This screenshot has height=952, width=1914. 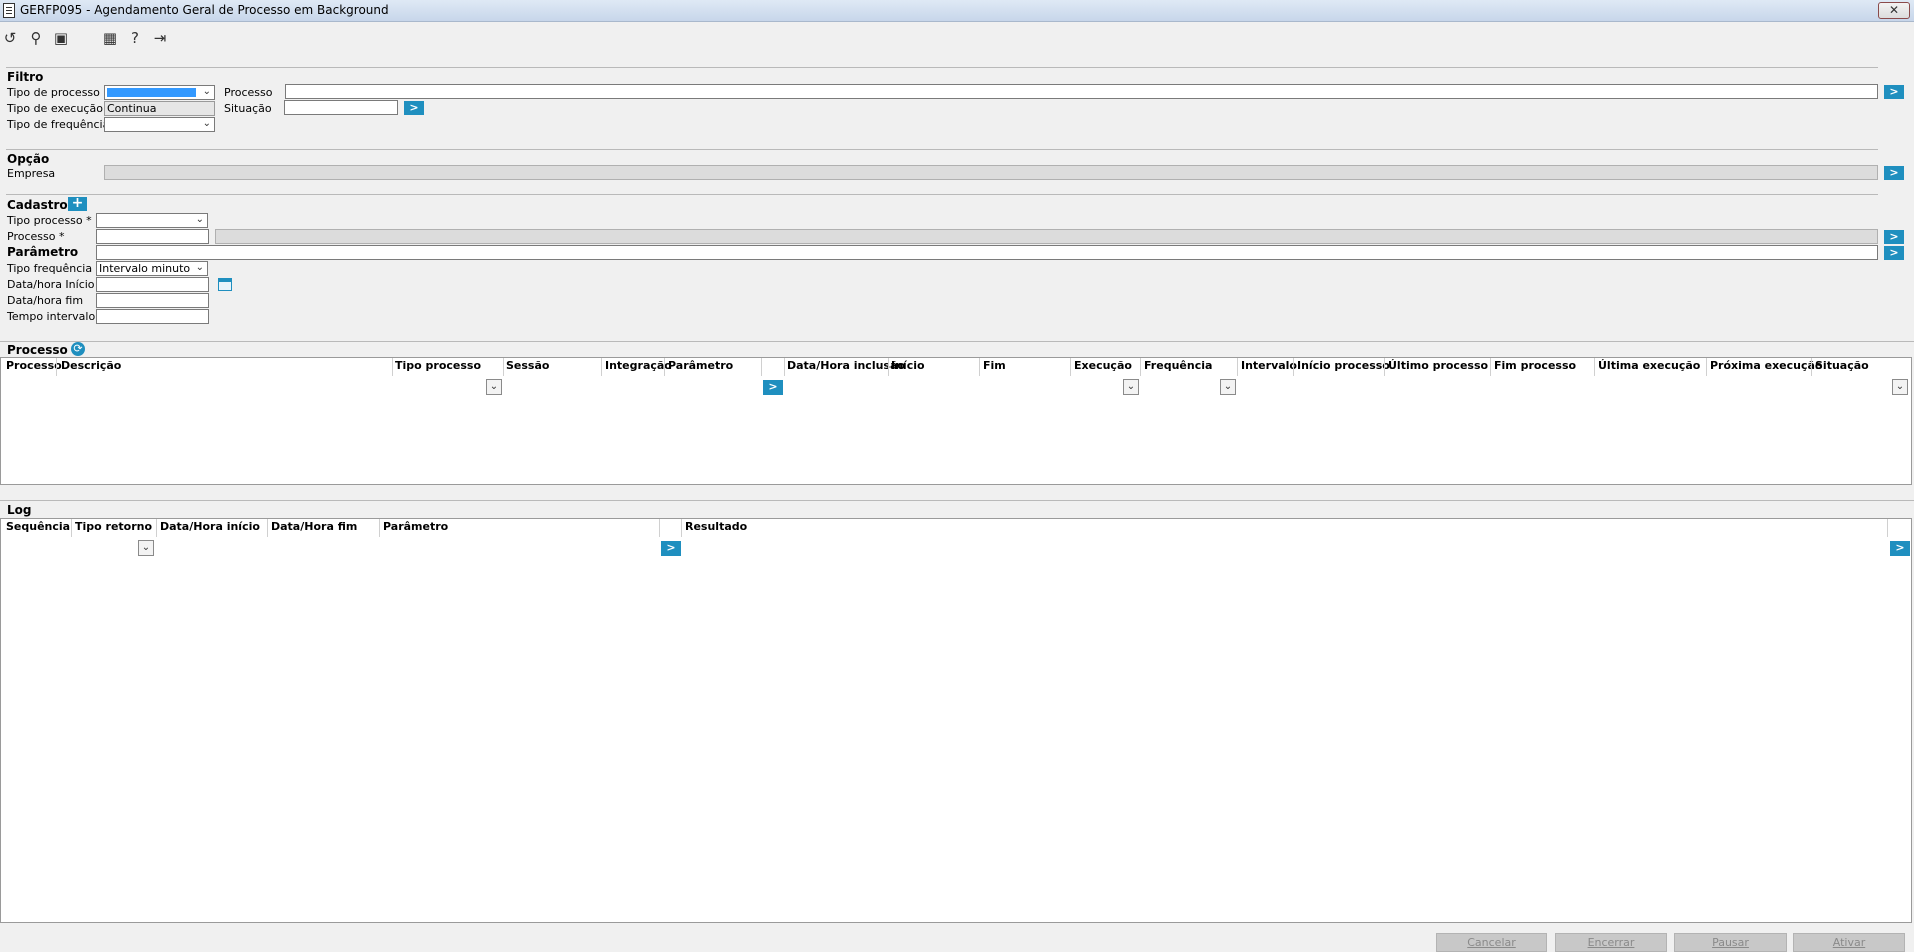 What do you see at coordinates (1343, 365) in the screenshot?
I see `column-header: Início processo` at bounding box center [1343, 365].